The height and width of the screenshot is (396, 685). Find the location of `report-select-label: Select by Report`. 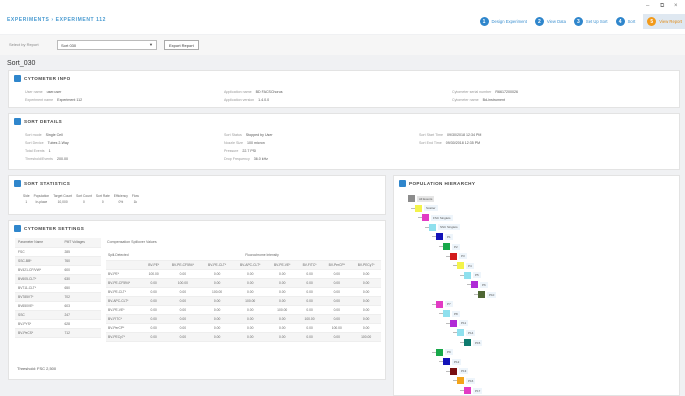

report-select-label: Select by Report is located at coordinates (24, 44).